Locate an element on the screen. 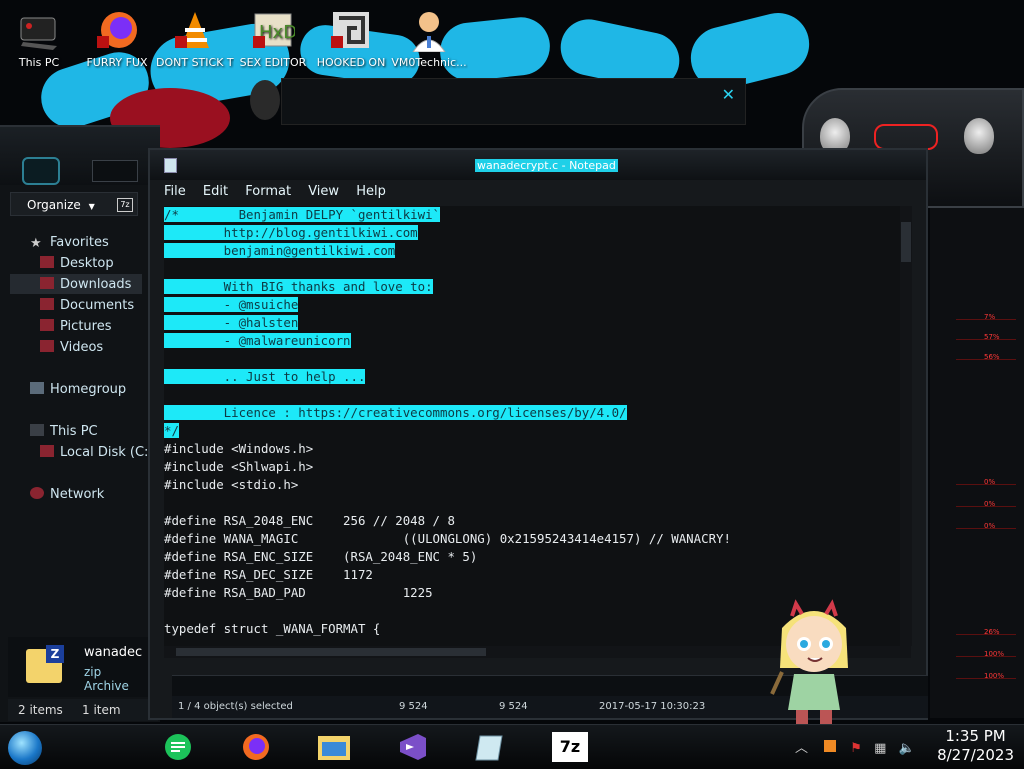 The width and height of the screenshot is (1024, 769). notes-app-icon is located at coordinates (178, 747).